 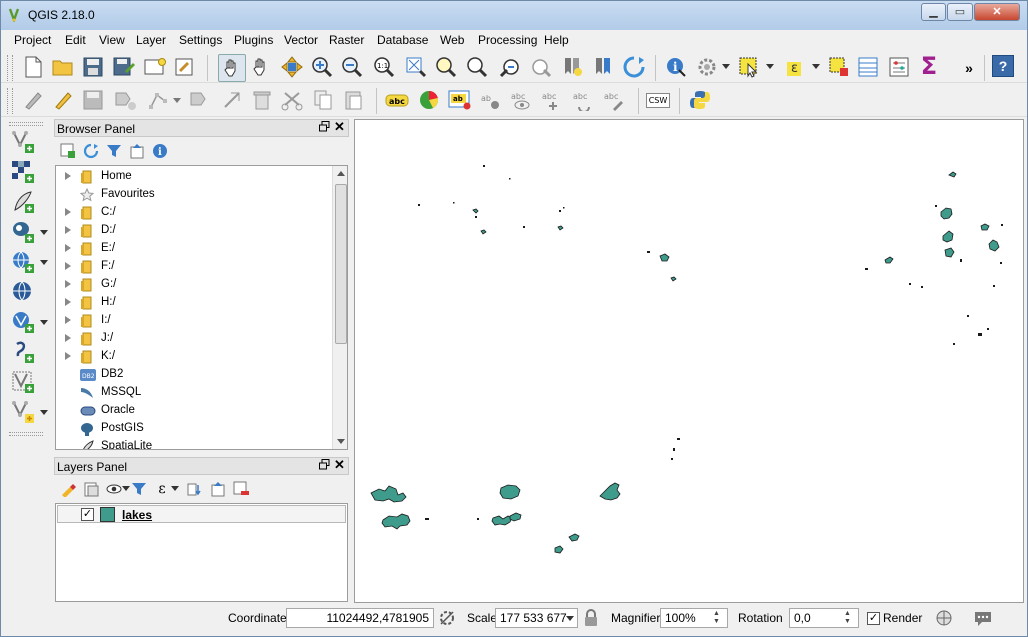 What do you see at coordinates (960, 12) in the screenshot?
I see `maximize-button: ▭` at bounding box center [960, 12].